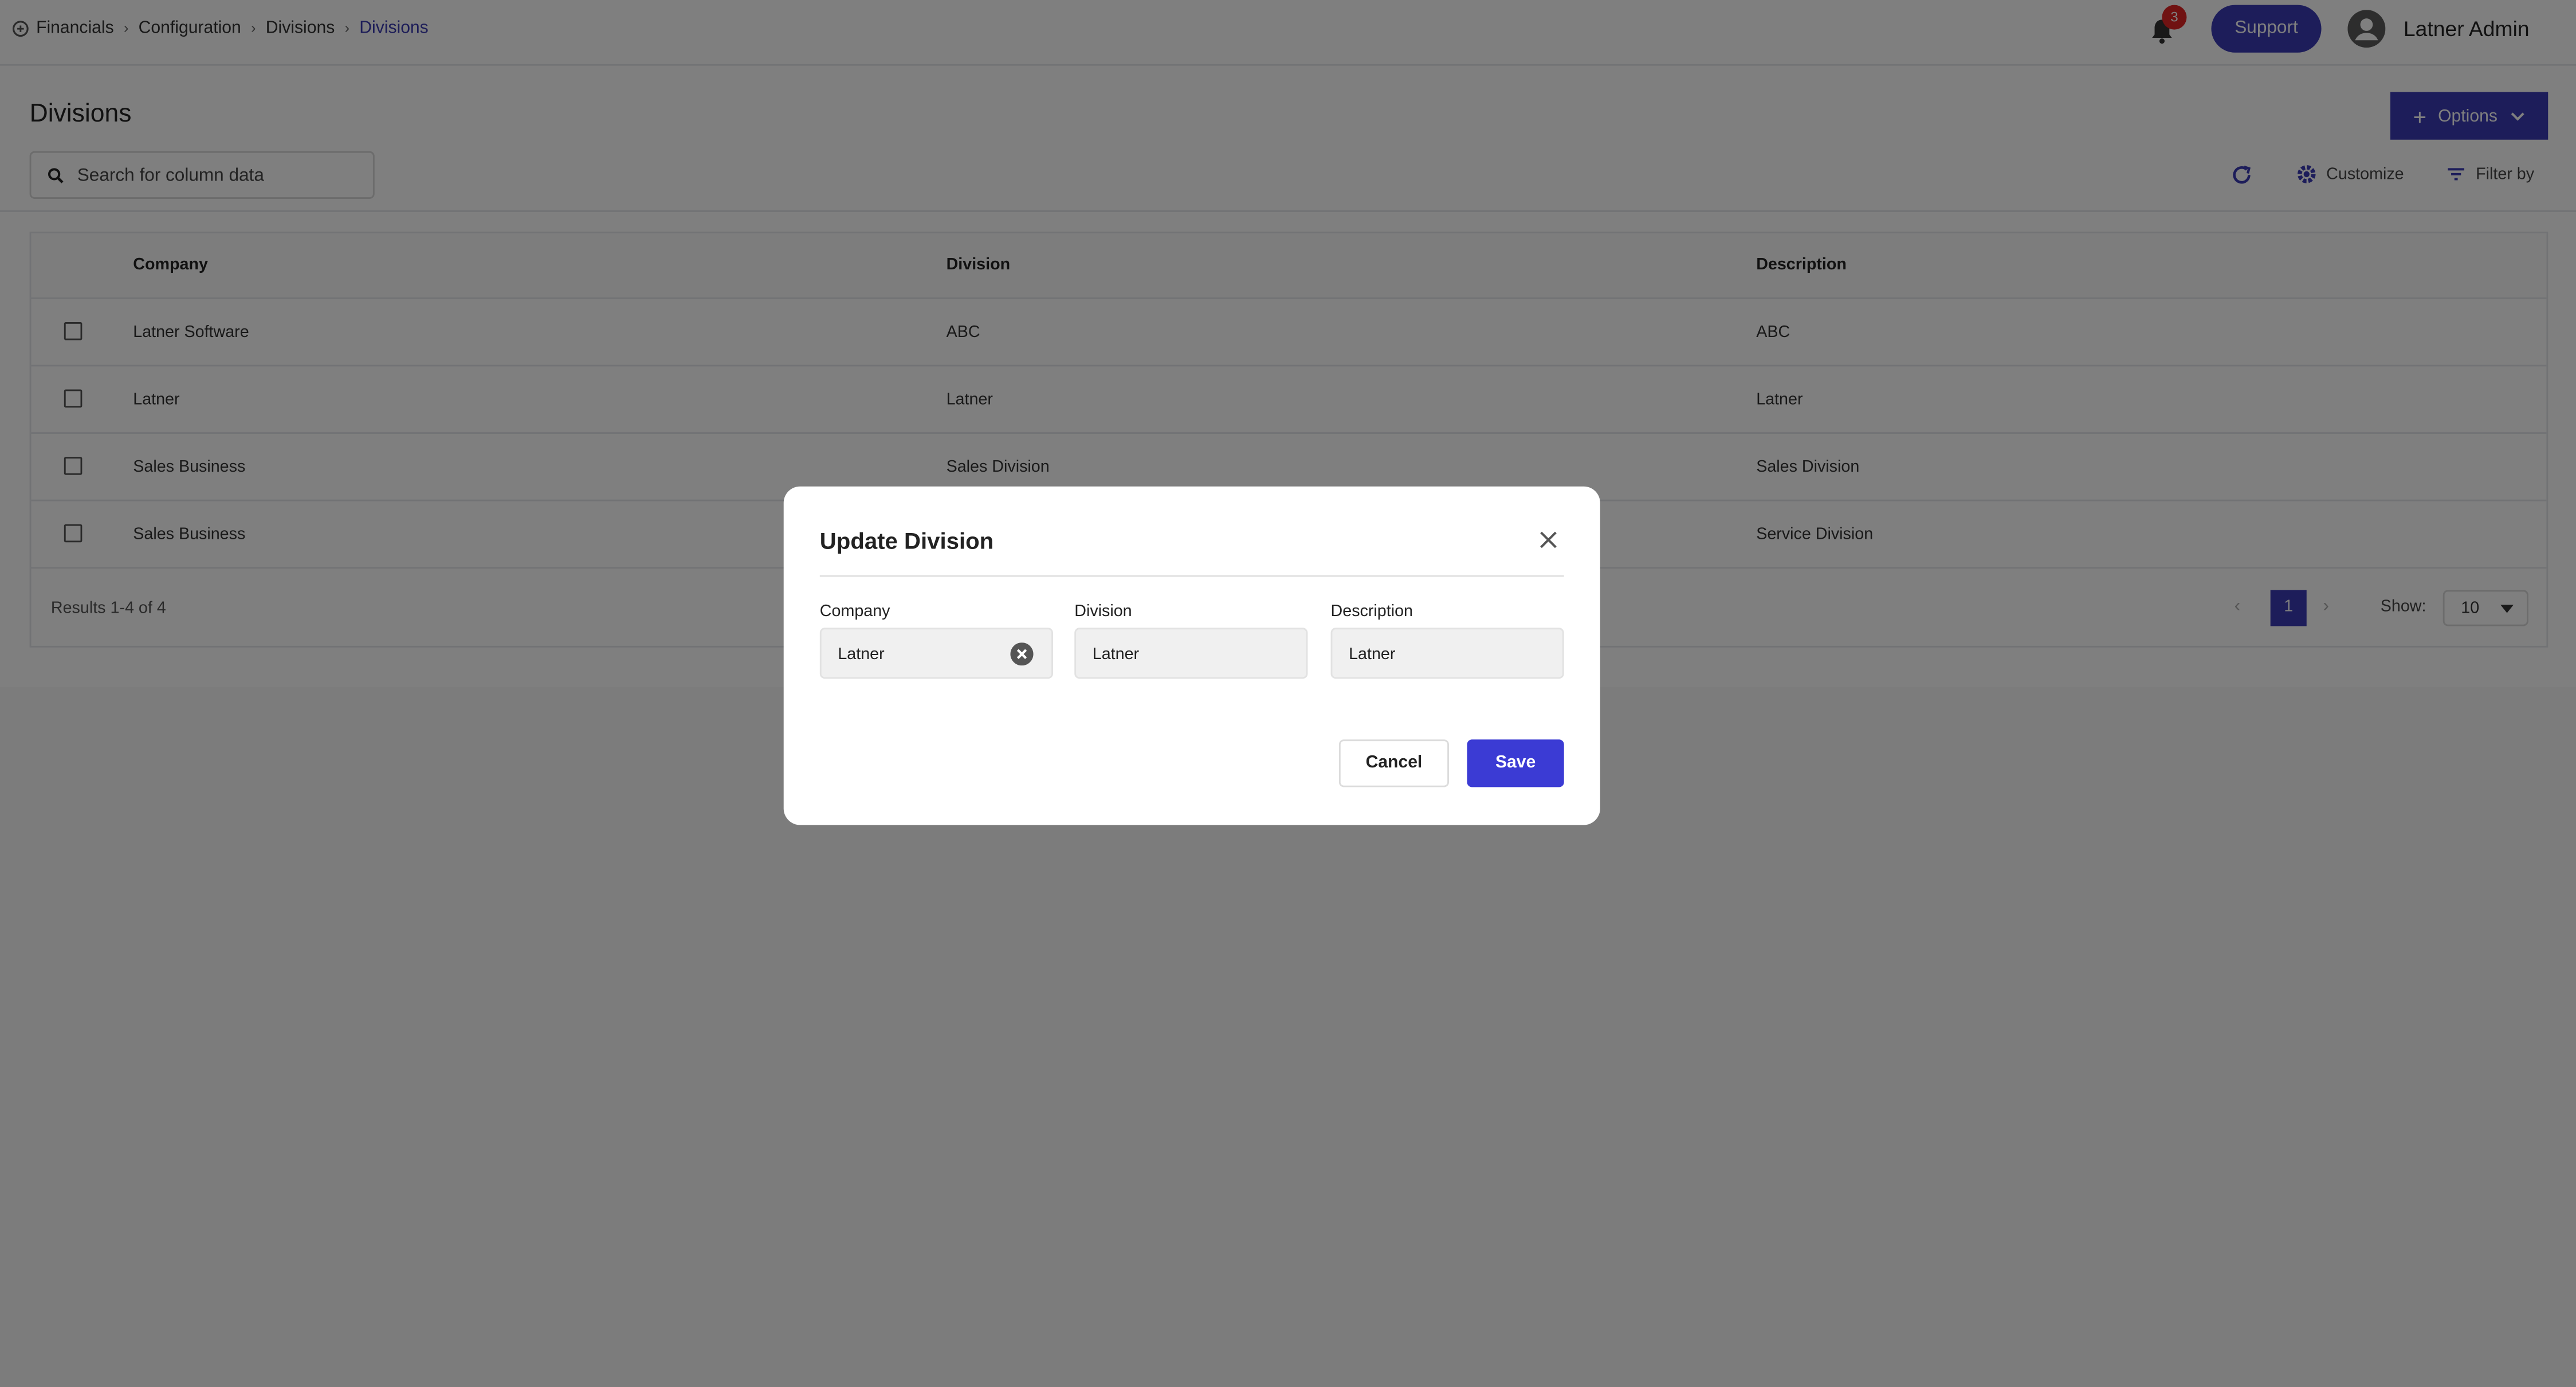 The width and height of the screenshot is (2576, 1387). What do you see at coordinates (1447, 653) in the screenshot?
I see `description-field: Latner` at bounding box center [1447, 653].